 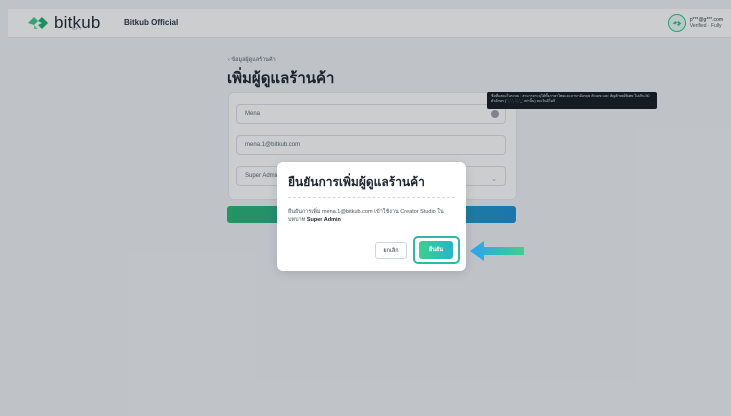 What do you see at coordinates (436, 250) in the screenshot?
I see `confirm-button: ยืนยัน` at bounding box center [436, 250].